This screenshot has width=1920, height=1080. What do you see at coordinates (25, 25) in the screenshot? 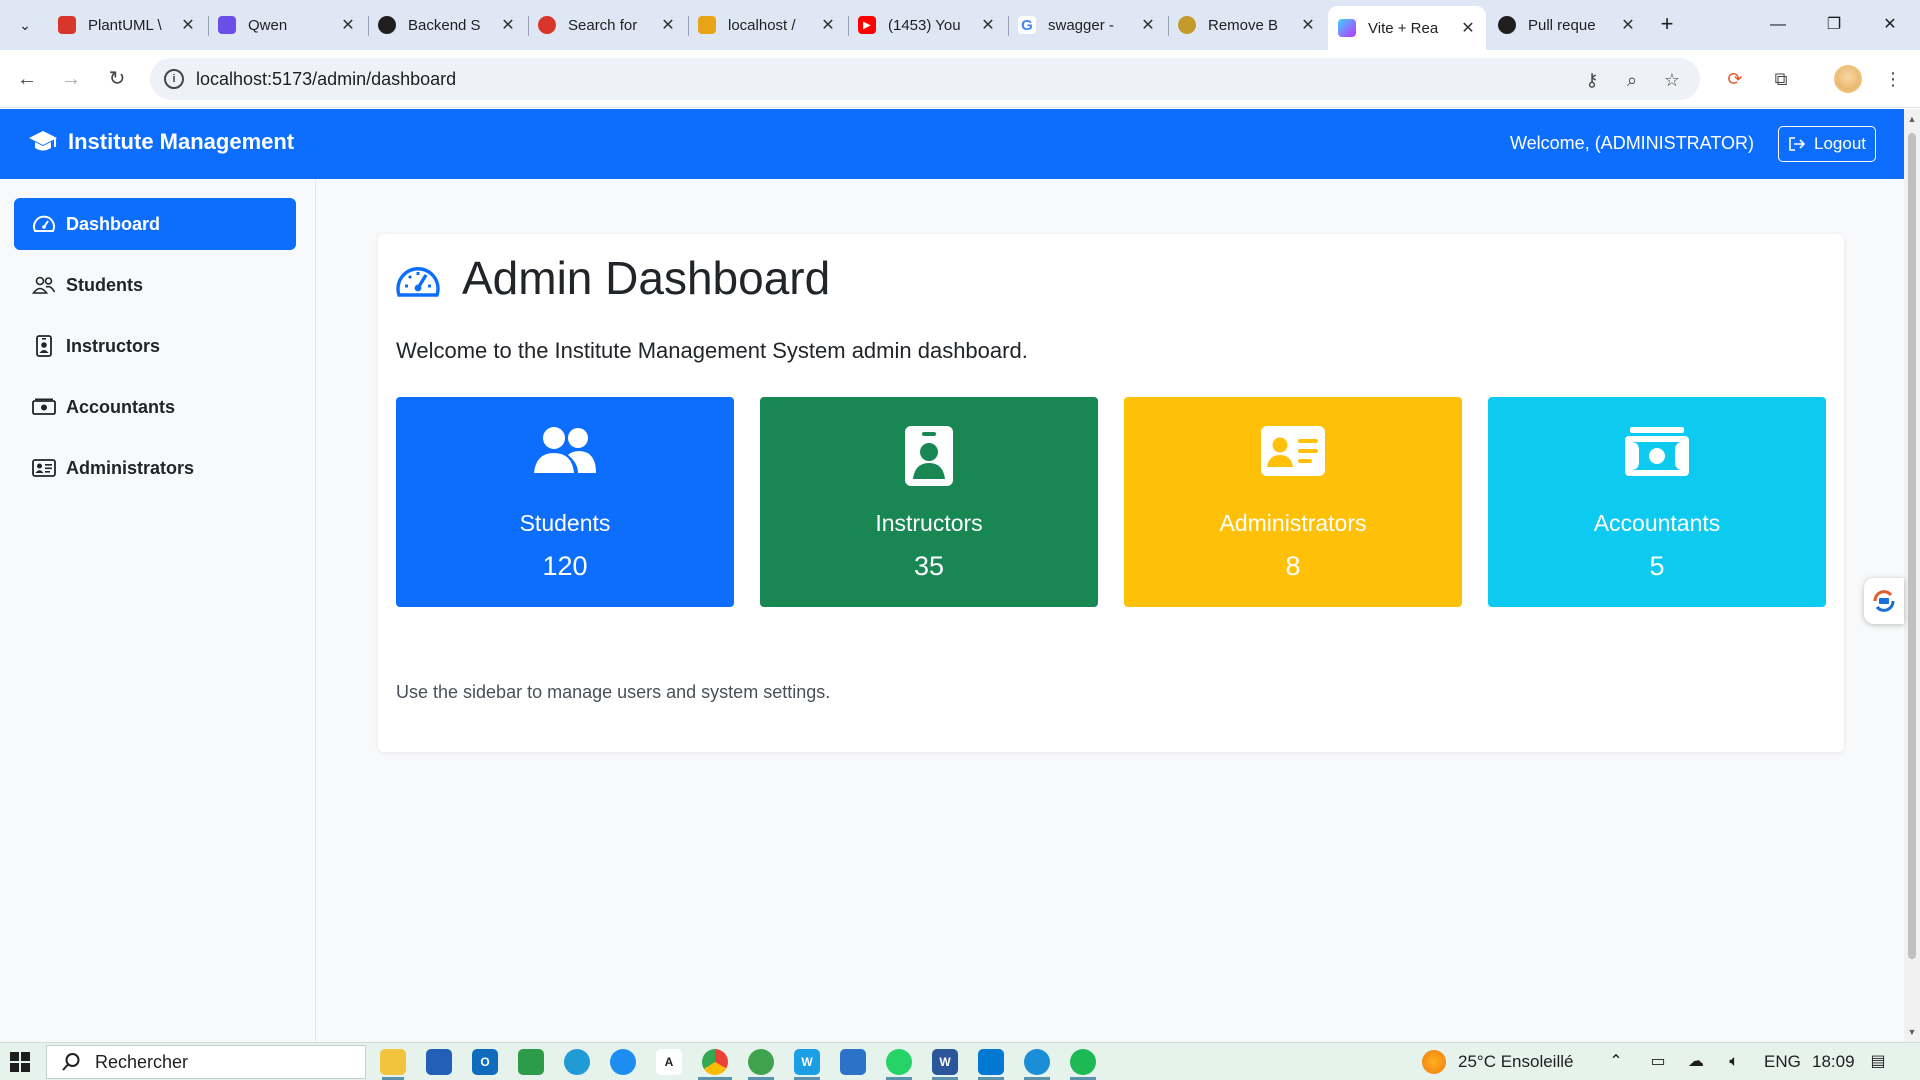
I see `tab-search-button: ⌄` at bounding box center [25, 25].